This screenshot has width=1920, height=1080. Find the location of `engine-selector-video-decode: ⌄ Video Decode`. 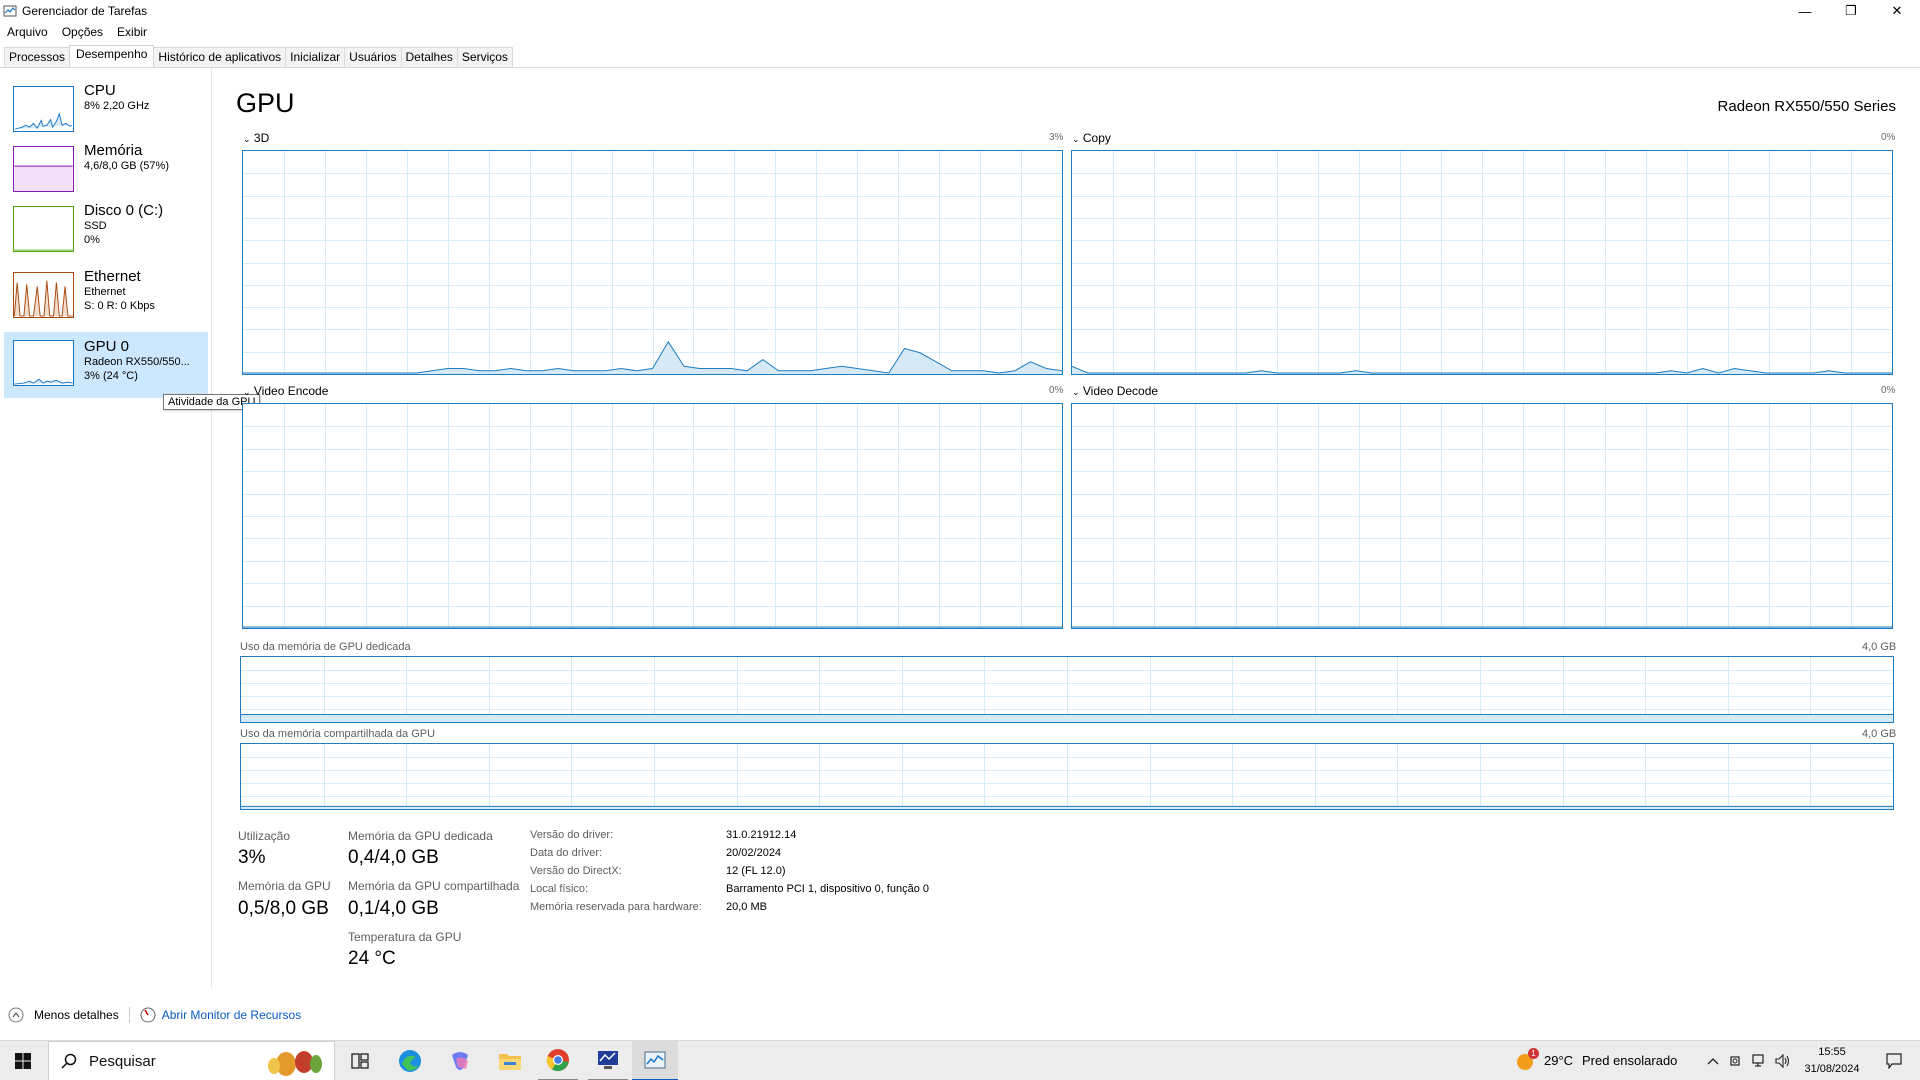

engine-selector-video-decode: ⌄ Video Decode is located at coordinates (1115, 391).